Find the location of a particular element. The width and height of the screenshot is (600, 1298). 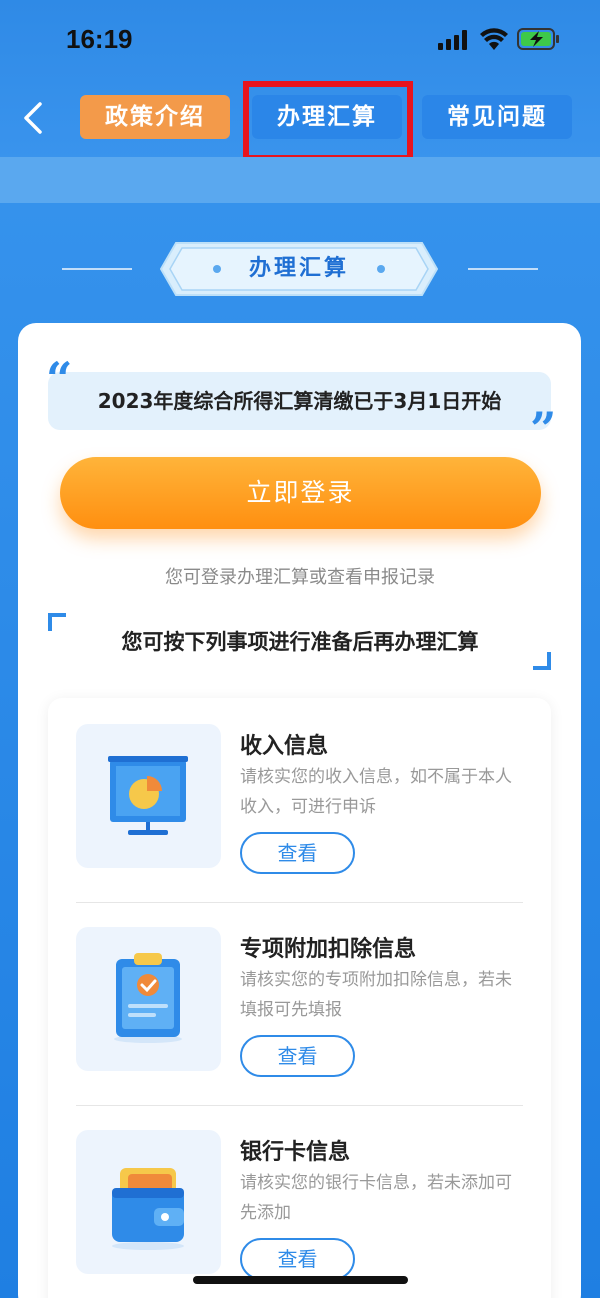

view-deduction-button: 查看 is located at coordinates (297, 1056).